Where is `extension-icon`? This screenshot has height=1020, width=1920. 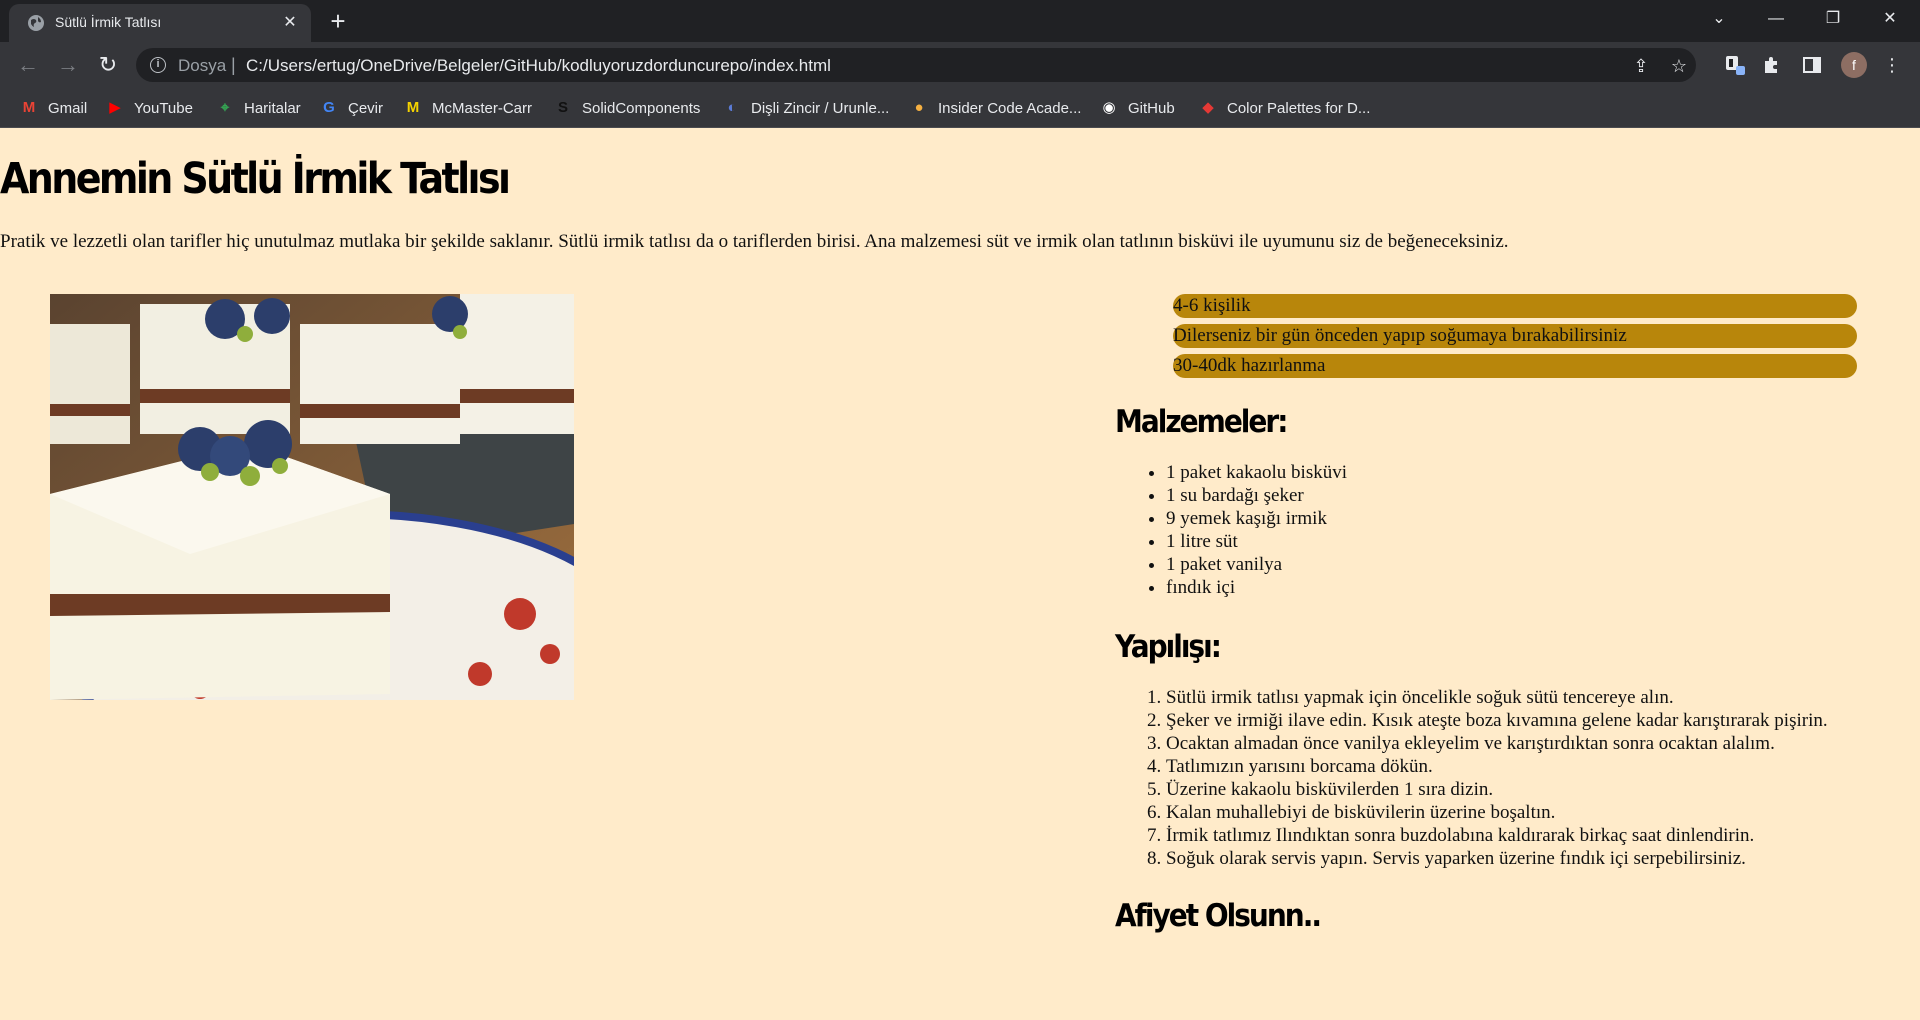 extension-icon is located at coordinates (1735, 65).